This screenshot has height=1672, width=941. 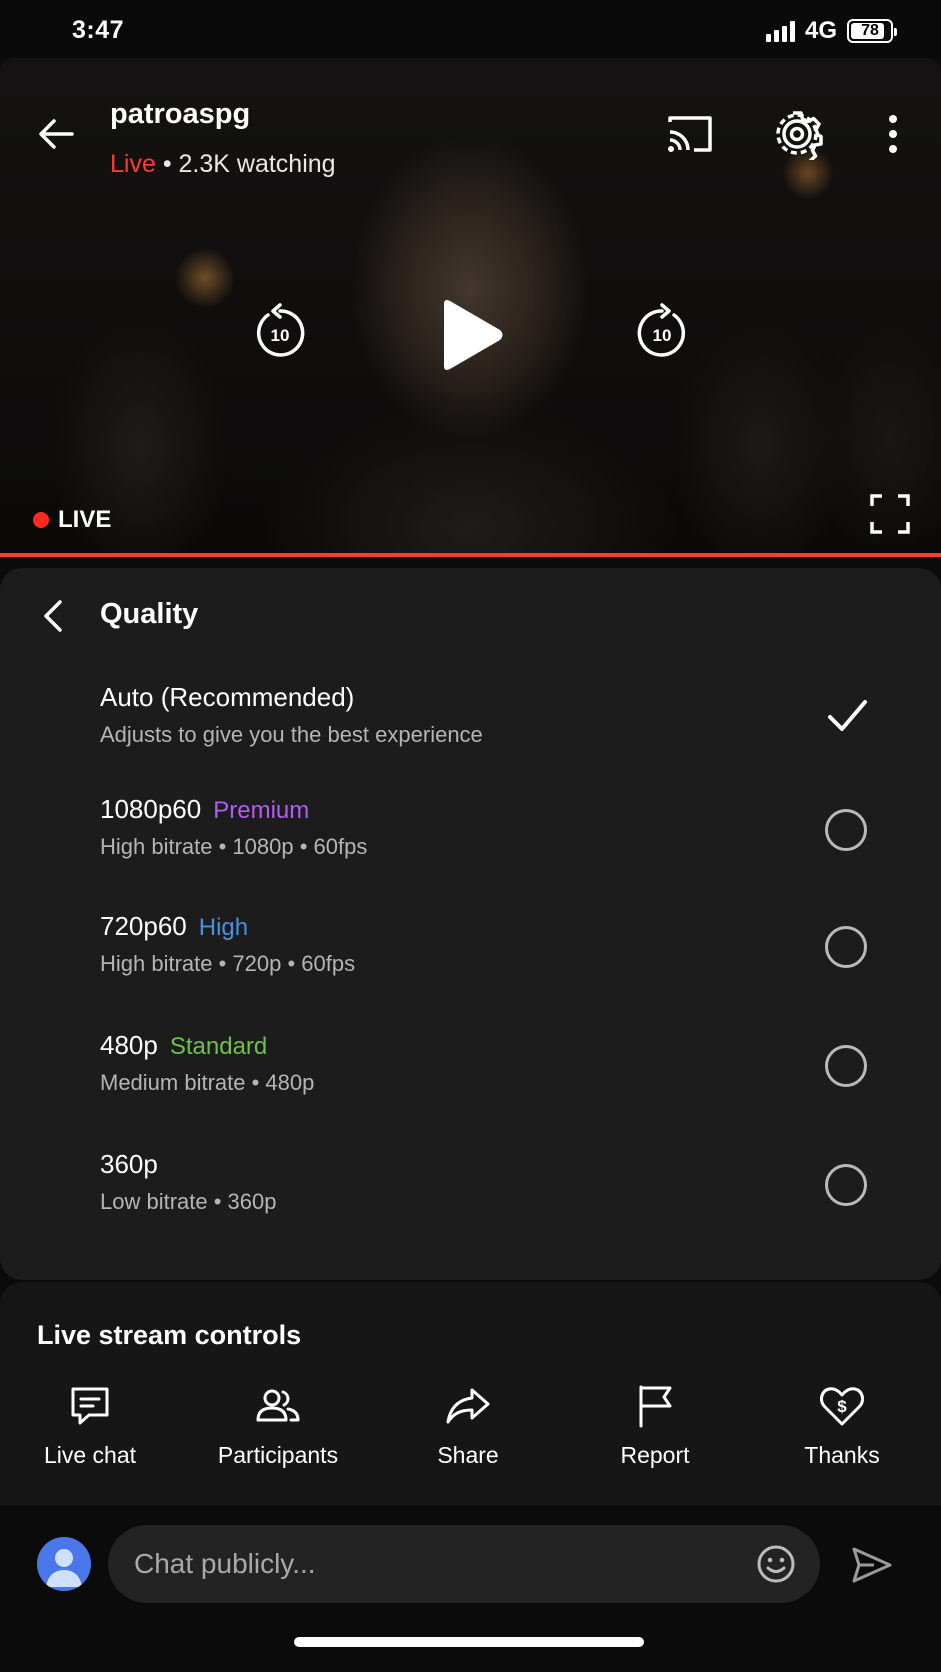 I want to click on report-label: Report, so click(x=655, y=1455).